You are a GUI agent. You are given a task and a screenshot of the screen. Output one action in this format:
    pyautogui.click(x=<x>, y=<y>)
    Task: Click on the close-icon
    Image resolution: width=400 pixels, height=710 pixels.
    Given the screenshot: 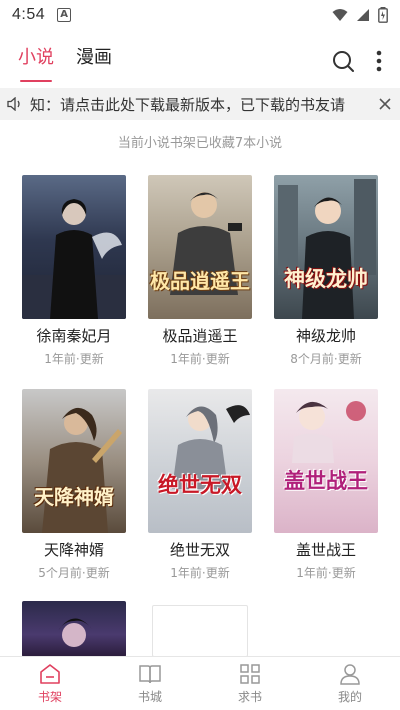 What is the action you would take?
    pyautogui.click(x=385, y=104)
    